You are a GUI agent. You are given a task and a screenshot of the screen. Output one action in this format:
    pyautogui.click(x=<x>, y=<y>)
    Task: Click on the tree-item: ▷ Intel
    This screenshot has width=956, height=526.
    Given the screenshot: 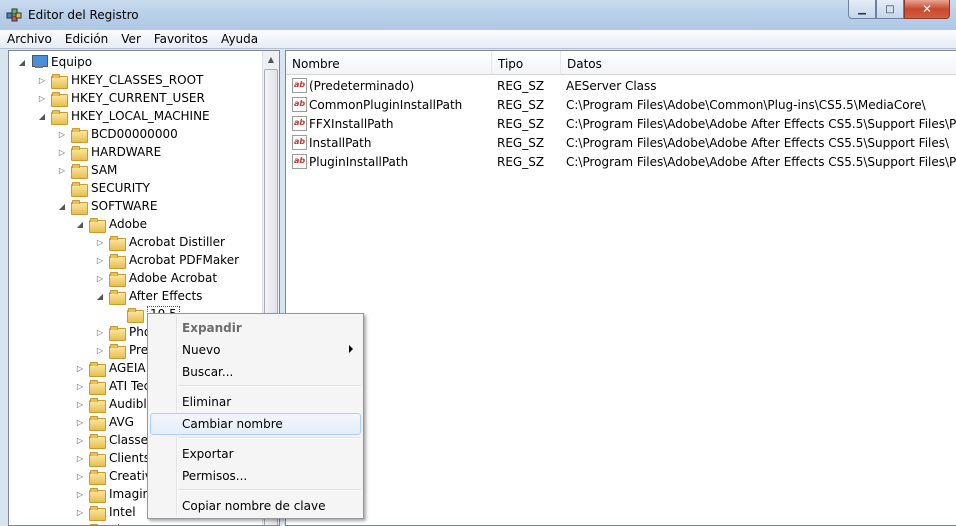 What is the action you would take?
    pyautogui.click(x=105, y=512)
    